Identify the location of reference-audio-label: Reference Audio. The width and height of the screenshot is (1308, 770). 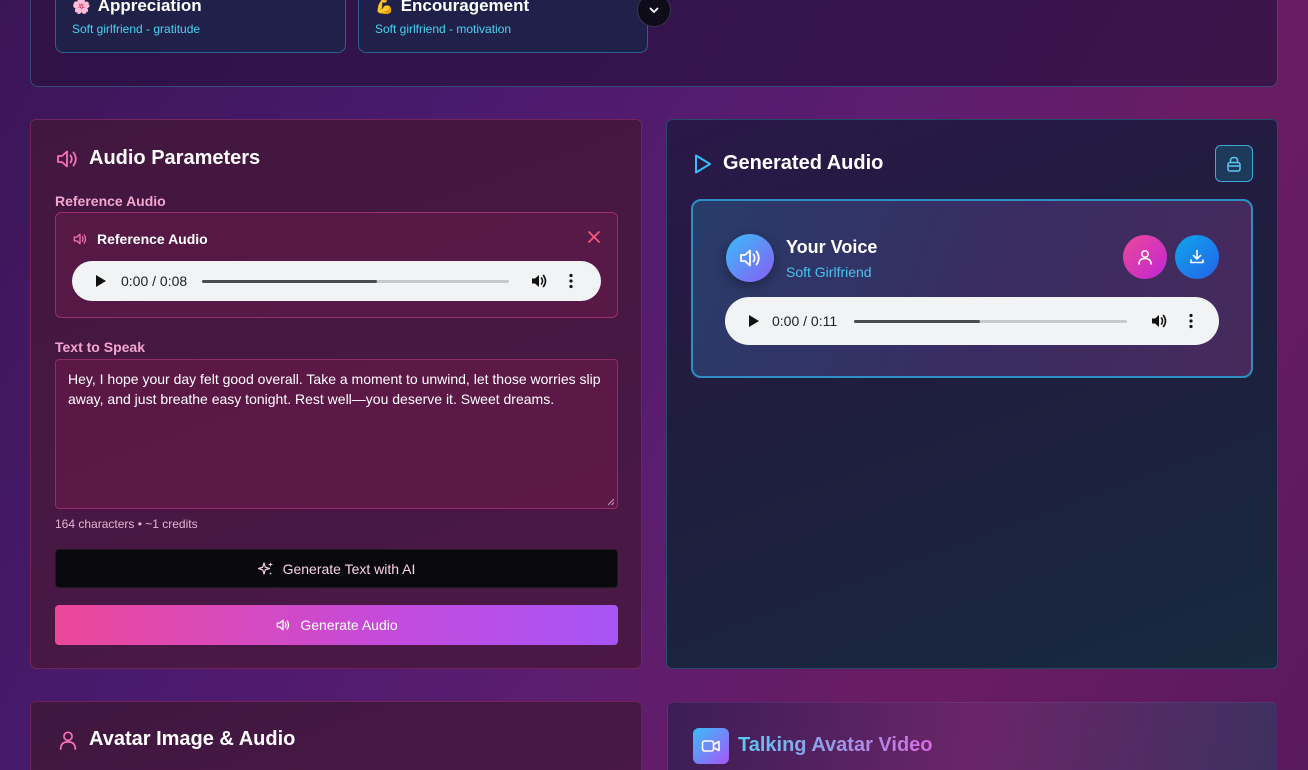
(110, 201).